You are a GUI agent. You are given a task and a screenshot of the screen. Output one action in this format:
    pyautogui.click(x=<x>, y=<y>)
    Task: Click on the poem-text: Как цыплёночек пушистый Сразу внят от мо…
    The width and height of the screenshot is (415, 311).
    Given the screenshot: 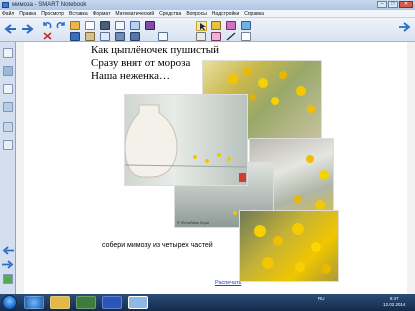 What is the action you would take?
    pyautogui.click(x=155, y=63)
    